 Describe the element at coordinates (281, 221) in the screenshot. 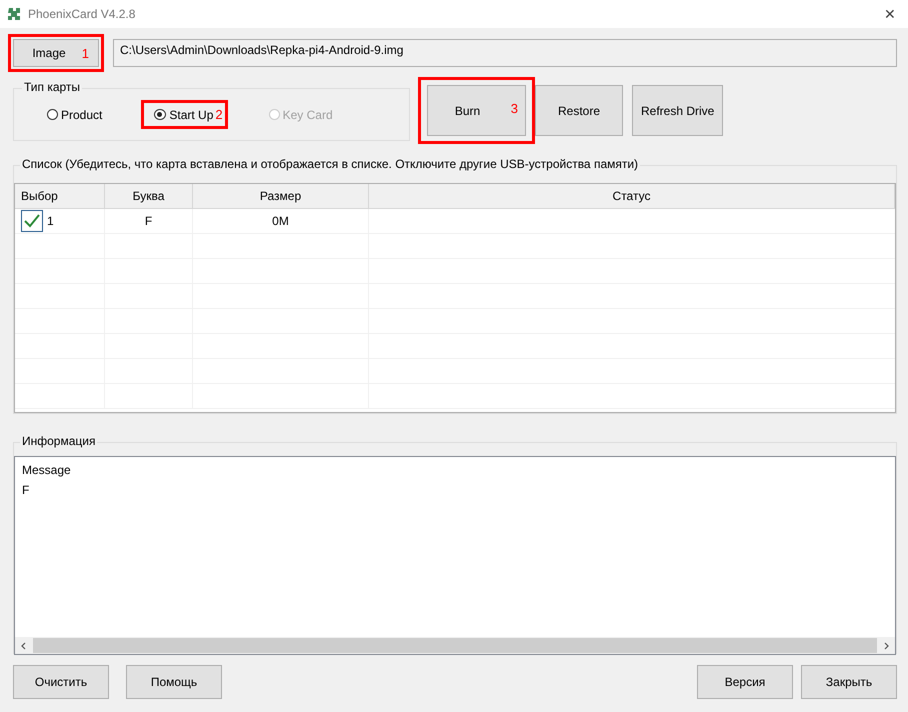

I see `table-cell: 0M` at that location.